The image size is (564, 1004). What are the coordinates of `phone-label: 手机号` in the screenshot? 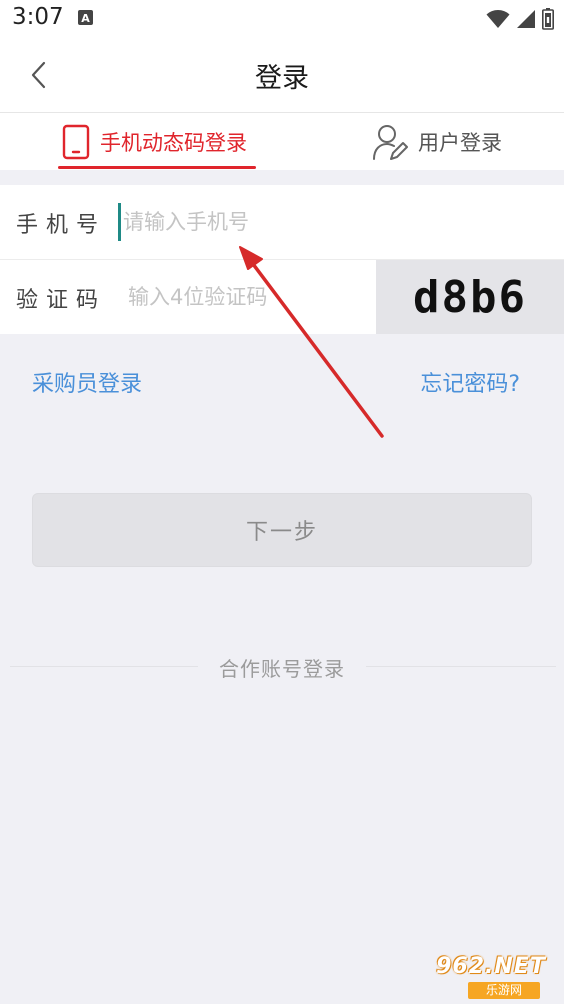 It's located at (61, 225).